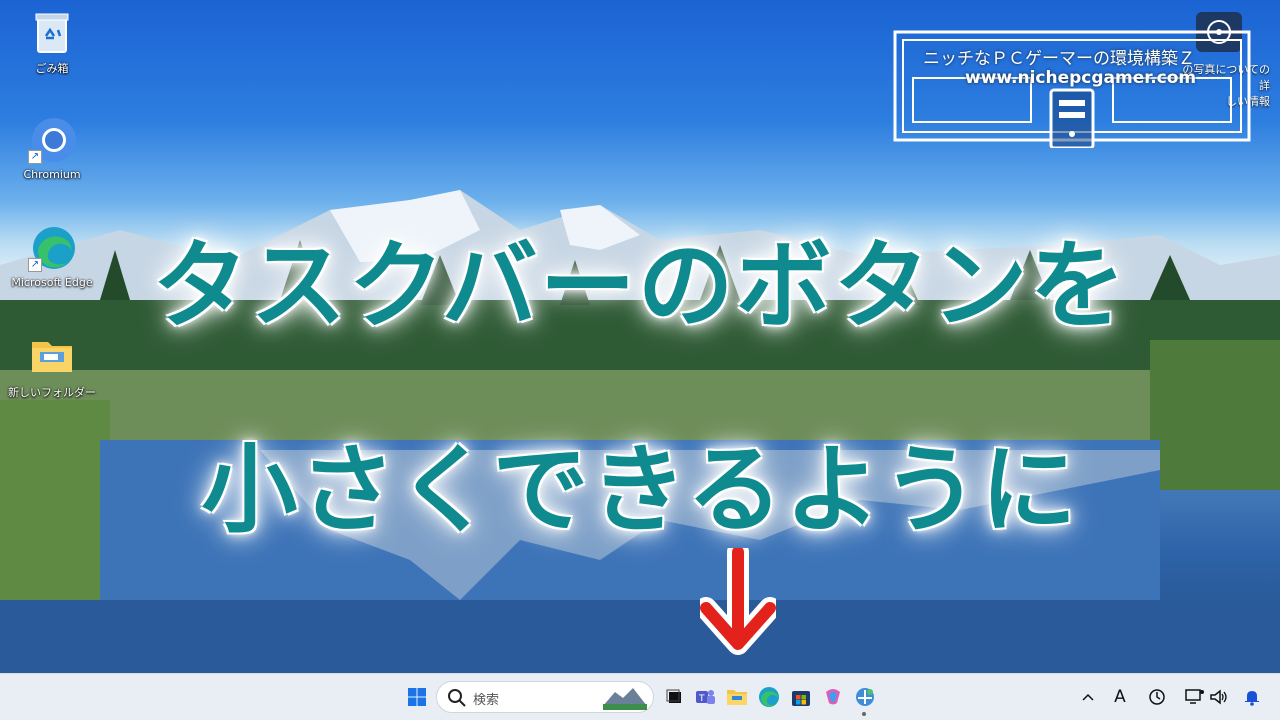  I want to click on down-arrow-icon, so click(738, 601).